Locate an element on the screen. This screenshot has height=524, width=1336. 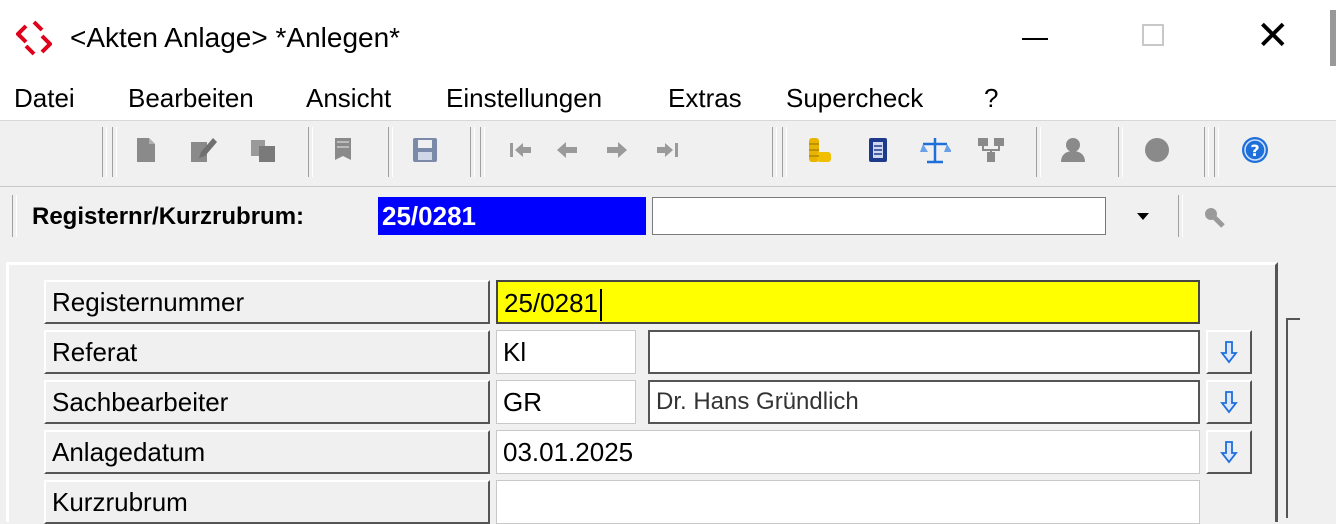
toolbar: ? is located at coordinates (668, 153).